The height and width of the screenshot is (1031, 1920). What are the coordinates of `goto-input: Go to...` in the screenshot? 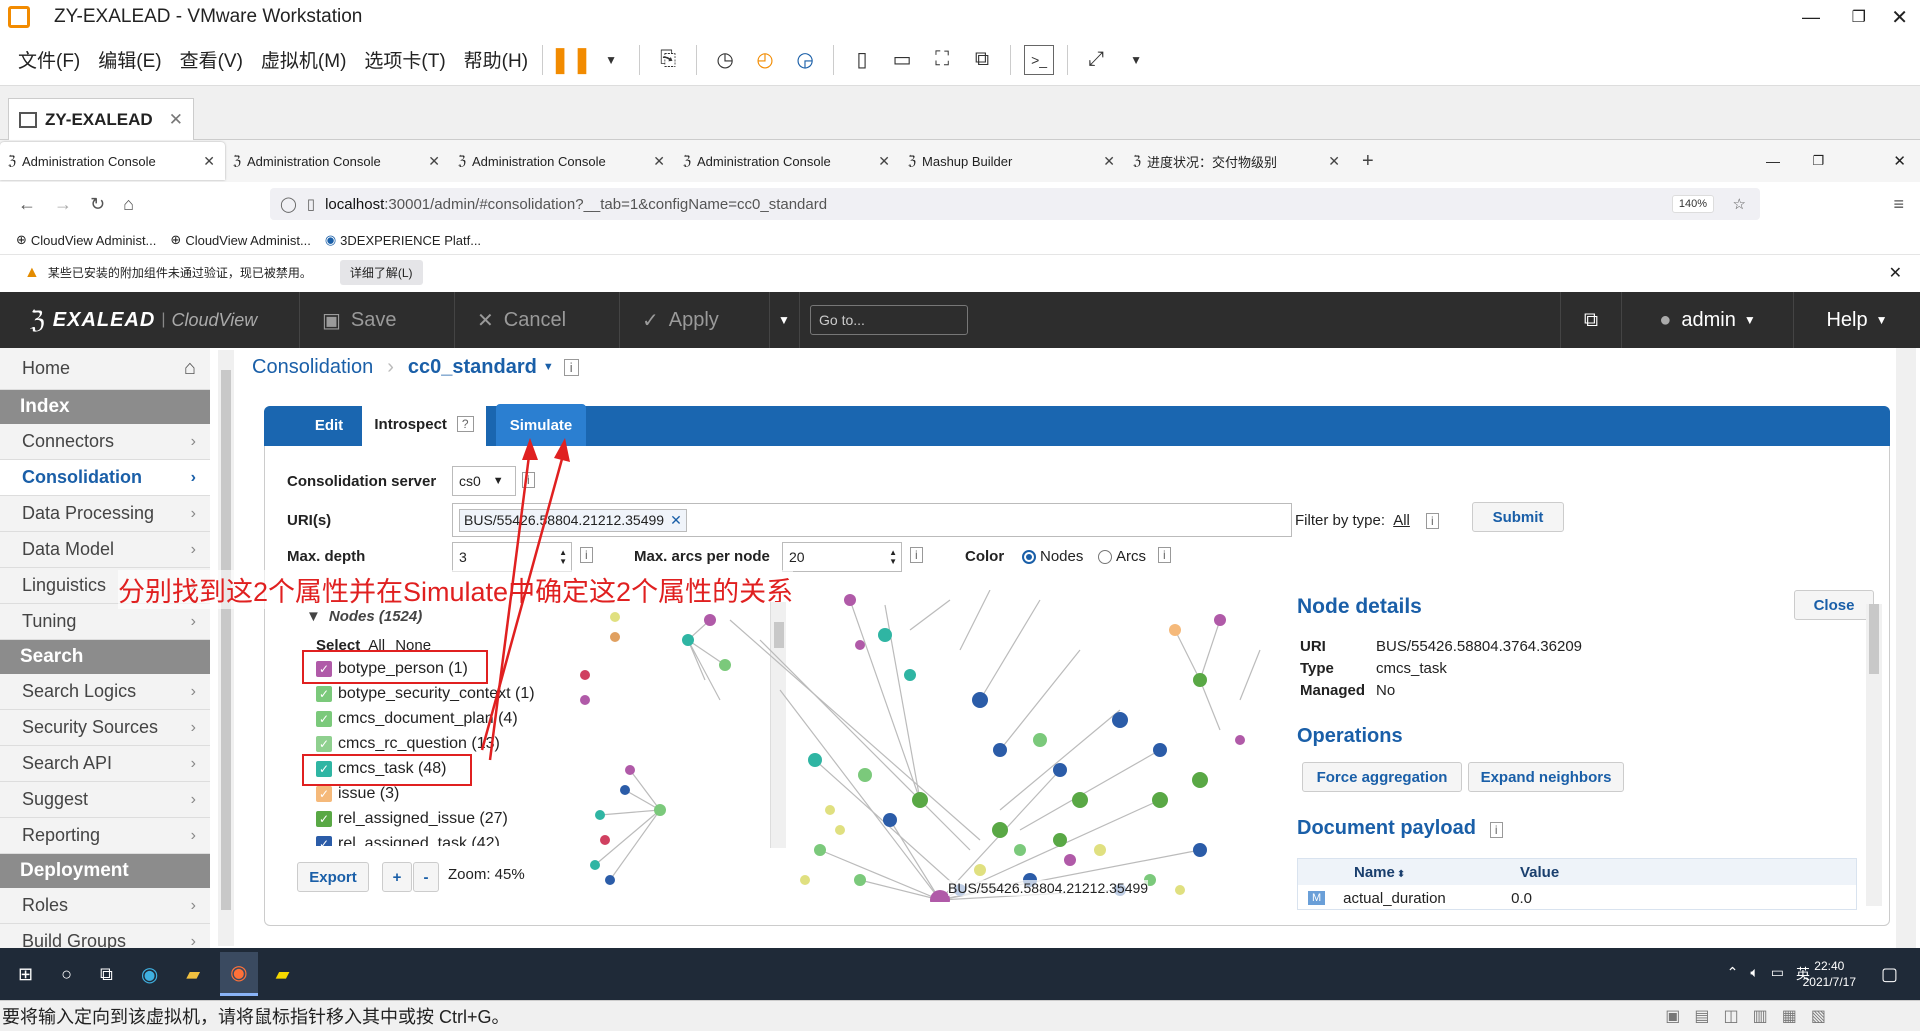 It's located at (889, 320).